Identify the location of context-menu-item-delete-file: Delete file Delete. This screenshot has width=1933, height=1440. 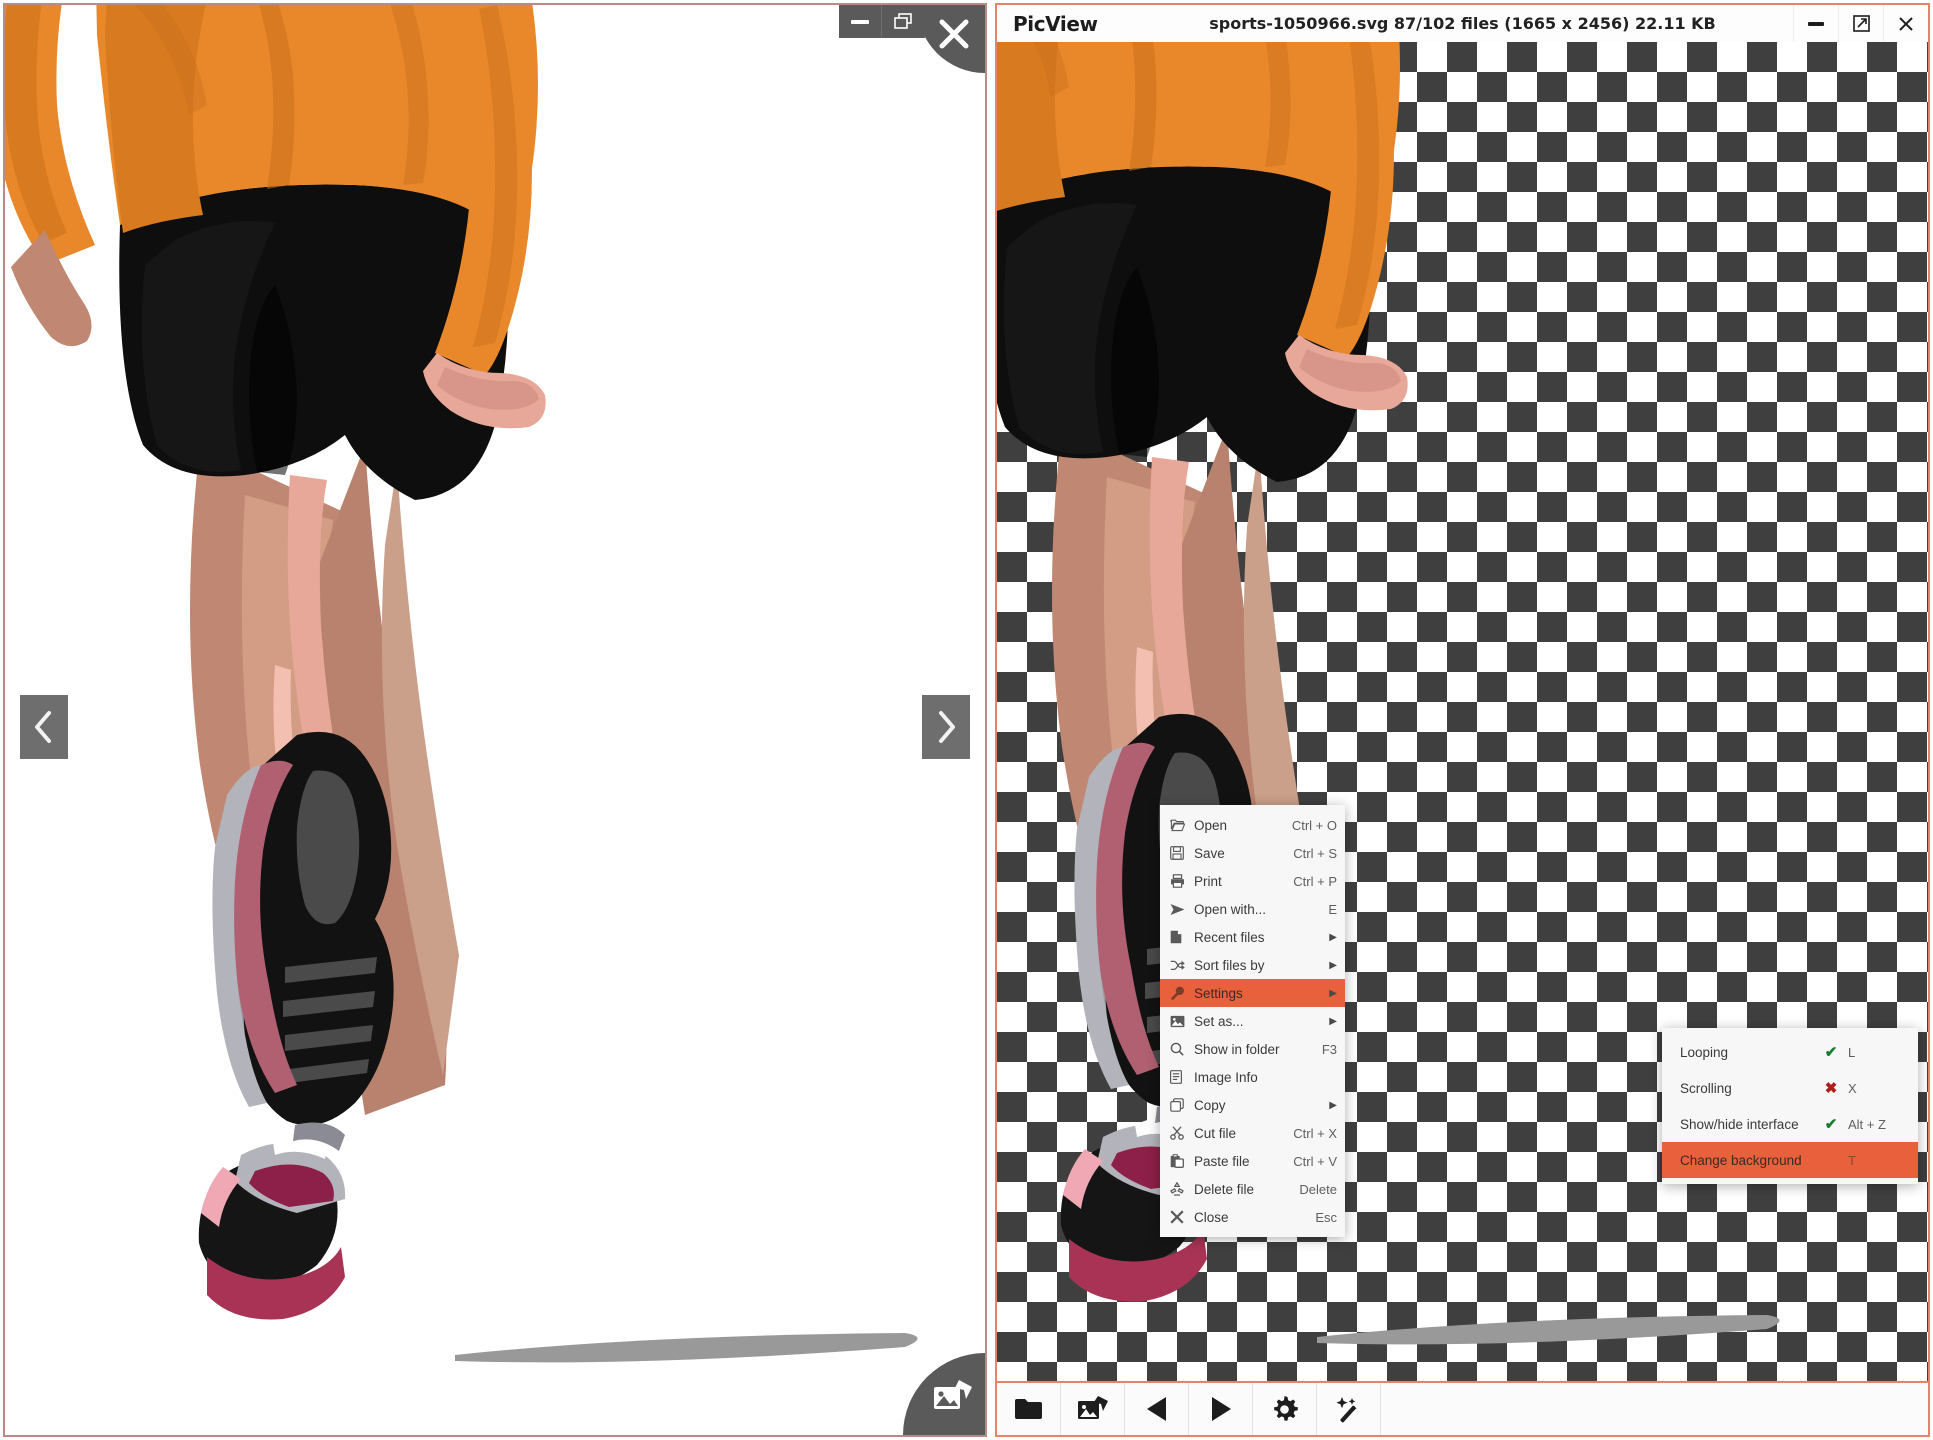
(1252, 1189).